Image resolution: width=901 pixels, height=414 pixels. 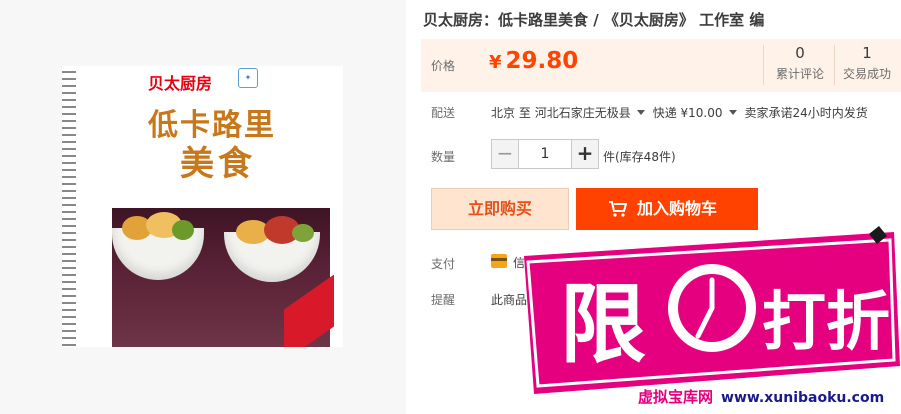 I want to click on payment-label: 支付, so click(x=443, y=264).